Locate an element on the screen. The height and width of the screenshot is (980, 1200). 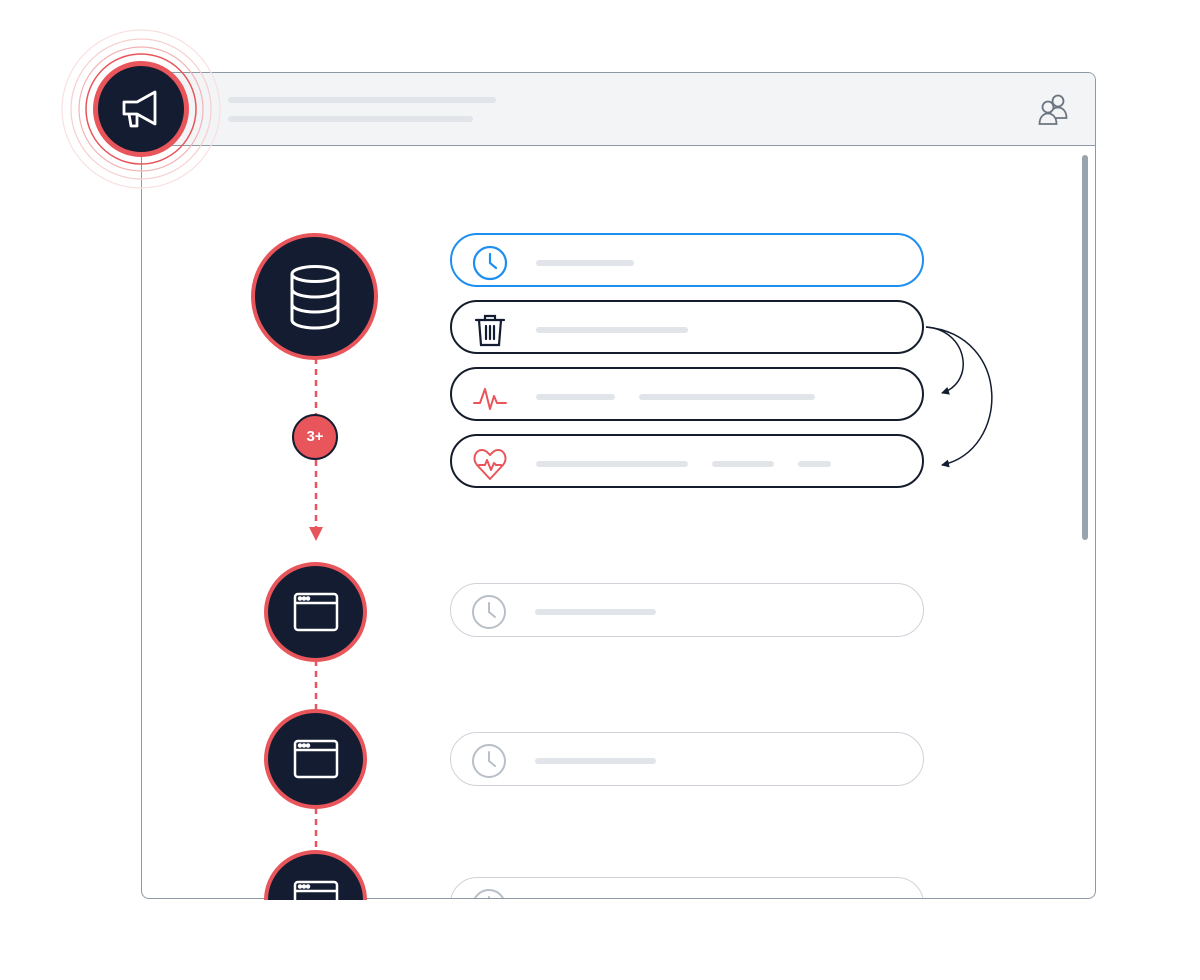
megaphone-node is located at coordinates (141, 109).